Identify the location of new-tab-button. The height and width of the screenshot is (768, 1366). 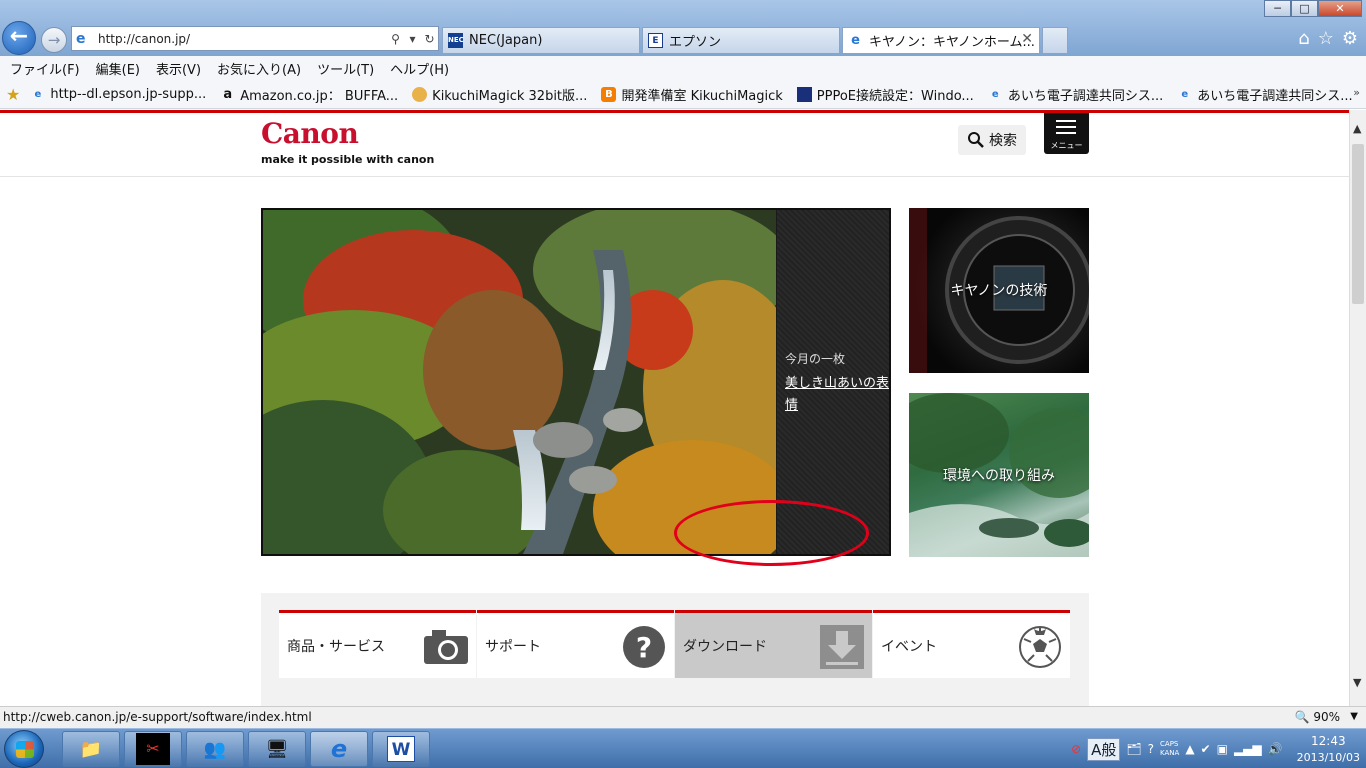
(1055, 40).